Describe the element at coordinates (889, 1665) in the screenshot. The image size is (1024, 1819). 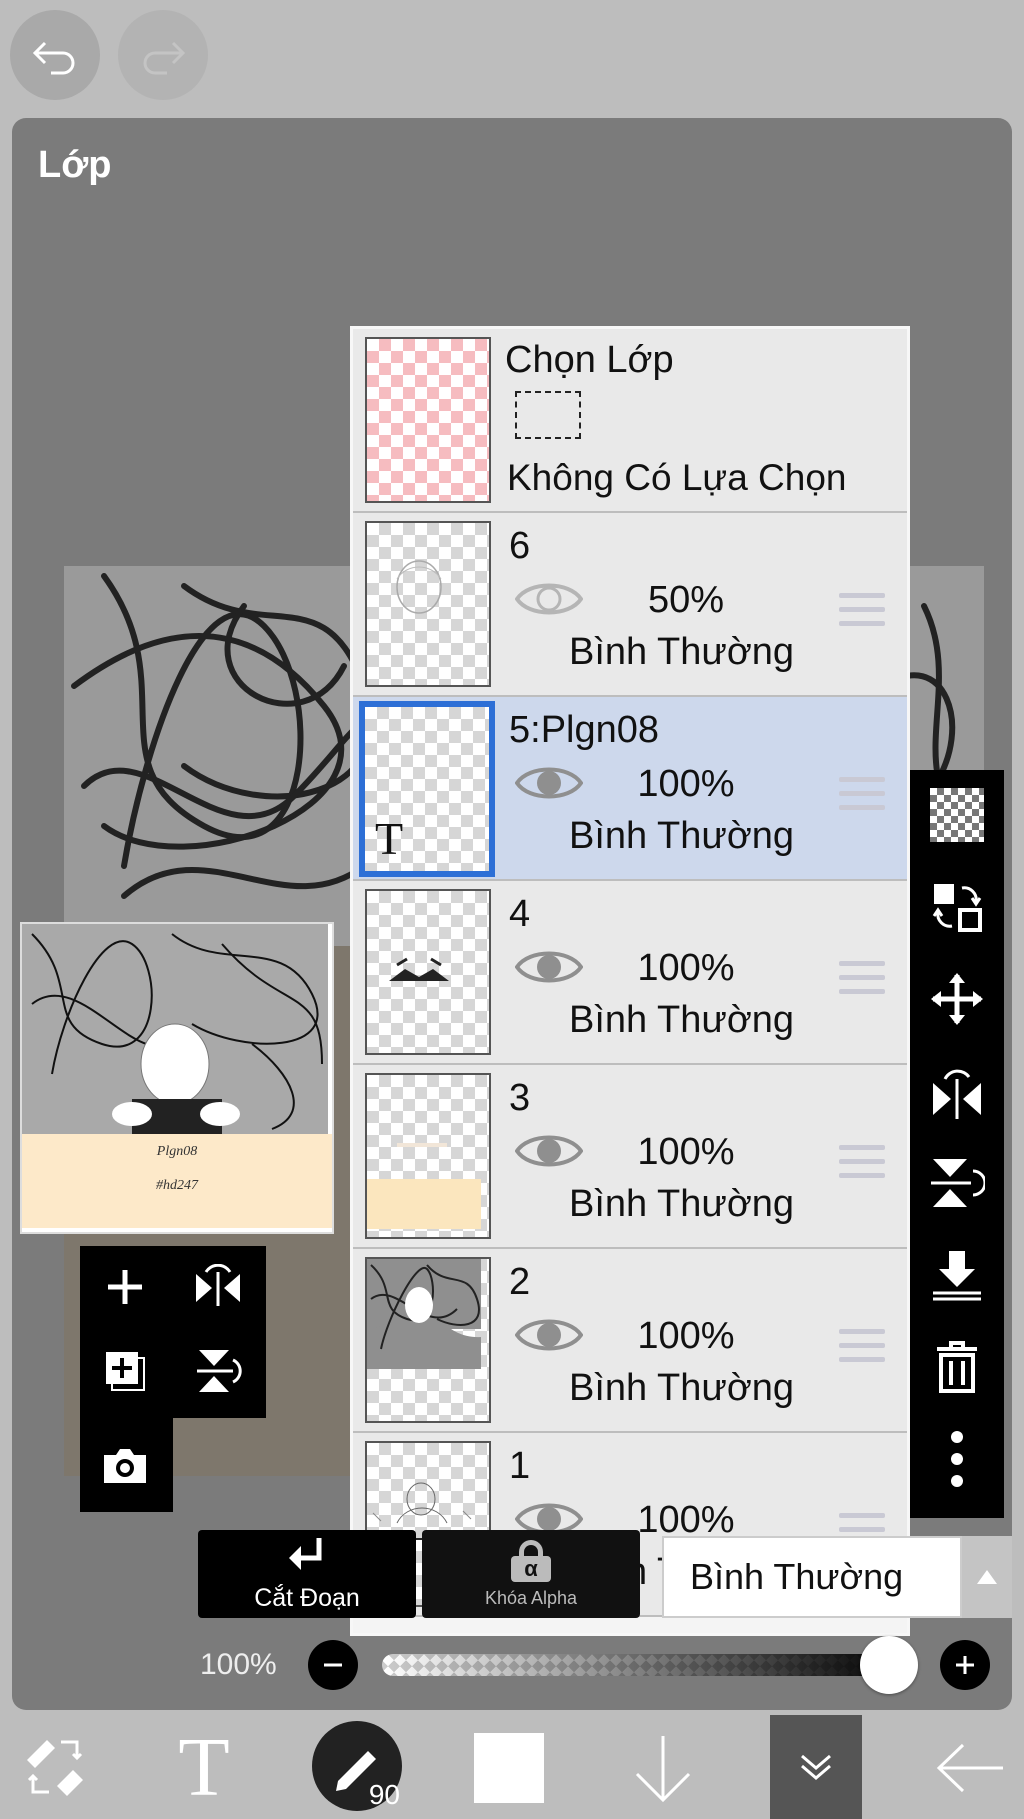
I see `opacity-slider-knob` at that location.